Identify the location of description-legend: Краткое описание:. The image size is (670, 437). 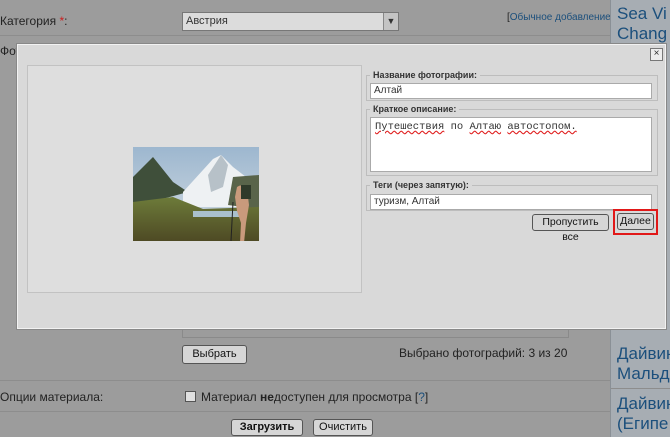
(415, 109).